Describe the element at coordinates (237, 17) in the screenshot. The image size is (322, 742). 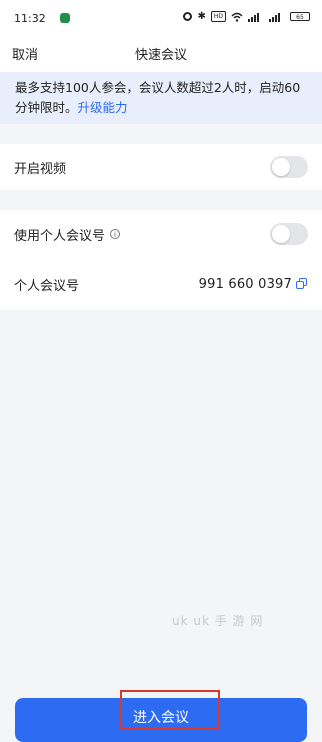
I see `wifi-icon` at that location.